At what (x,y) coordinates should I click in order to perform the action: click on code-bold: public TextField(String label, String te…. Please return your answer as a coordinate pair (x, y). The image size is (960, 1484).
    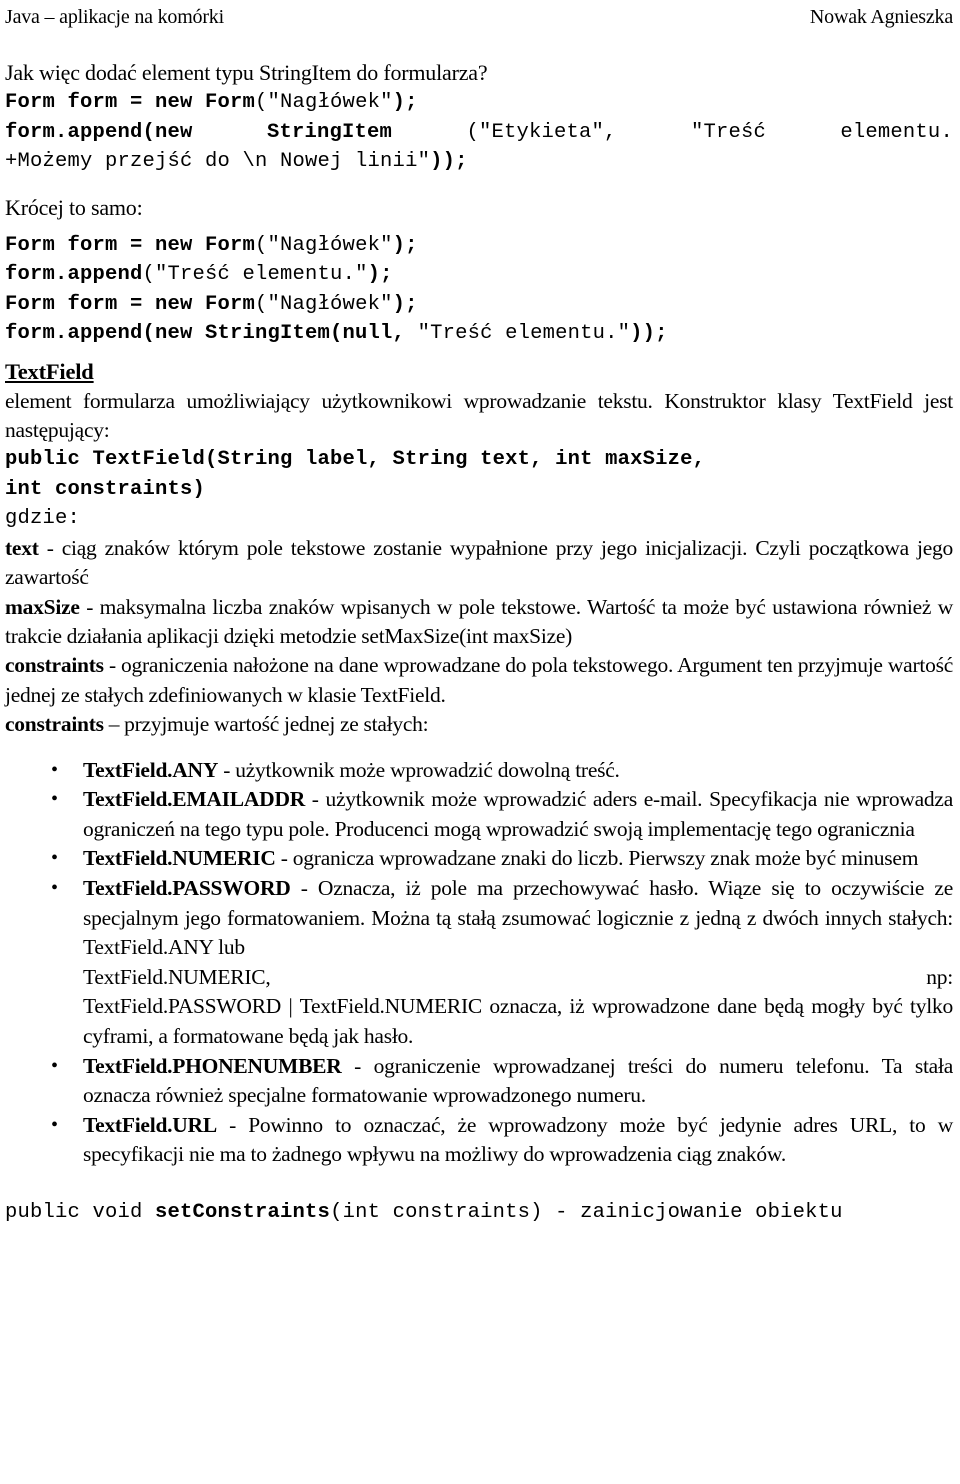
    Looking at the image, I should click on (355, 460).